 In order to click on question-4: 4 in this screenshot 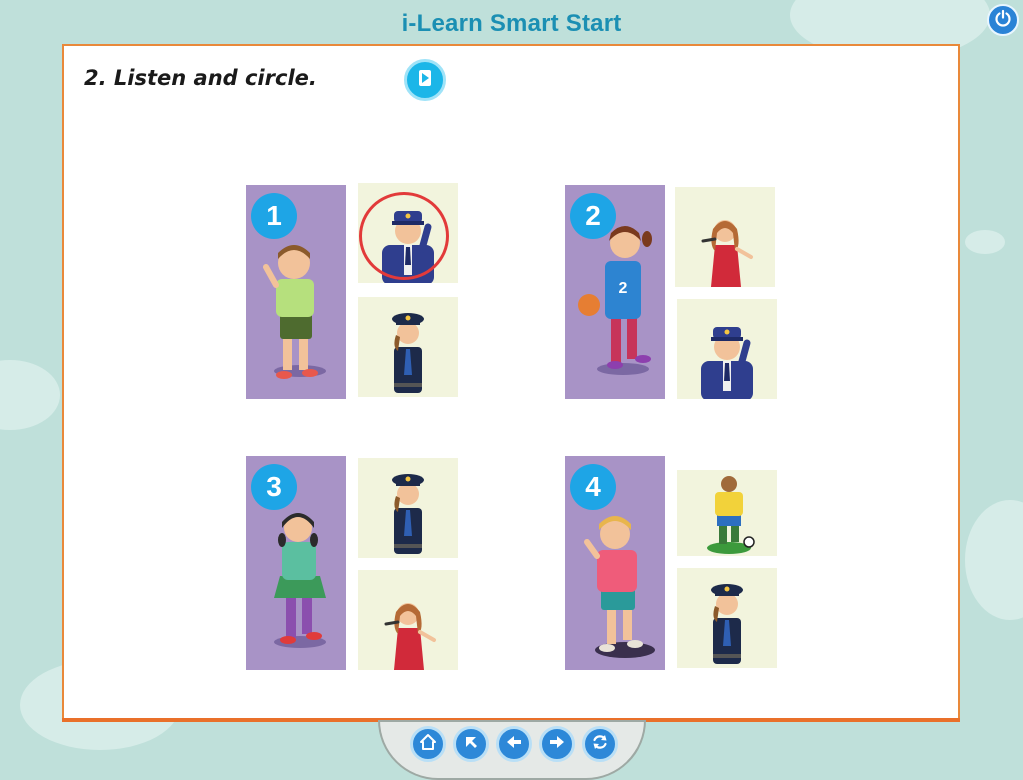, I will do `click(672, 564)`.